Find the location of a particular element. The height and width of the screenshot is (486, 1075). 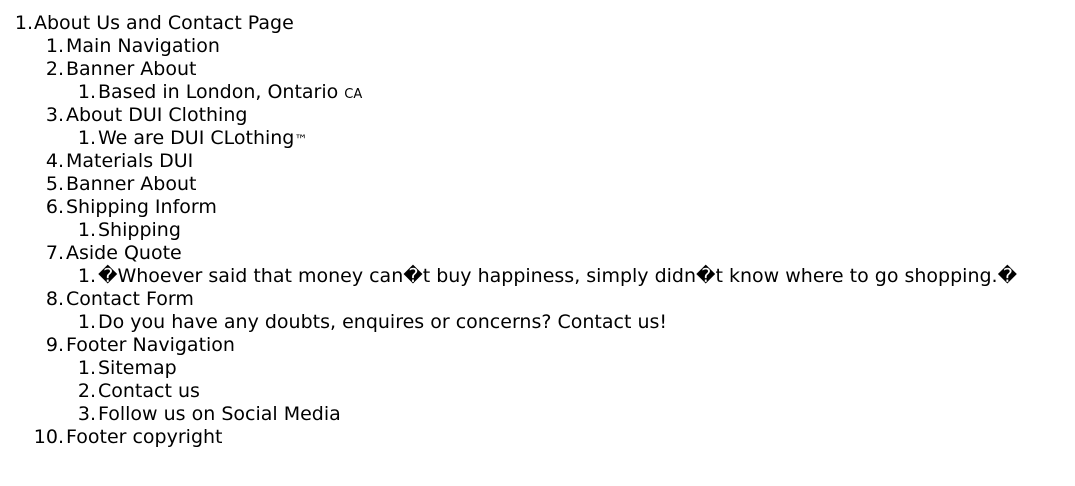

list-number: 7. is located at coordinates (54, 253).